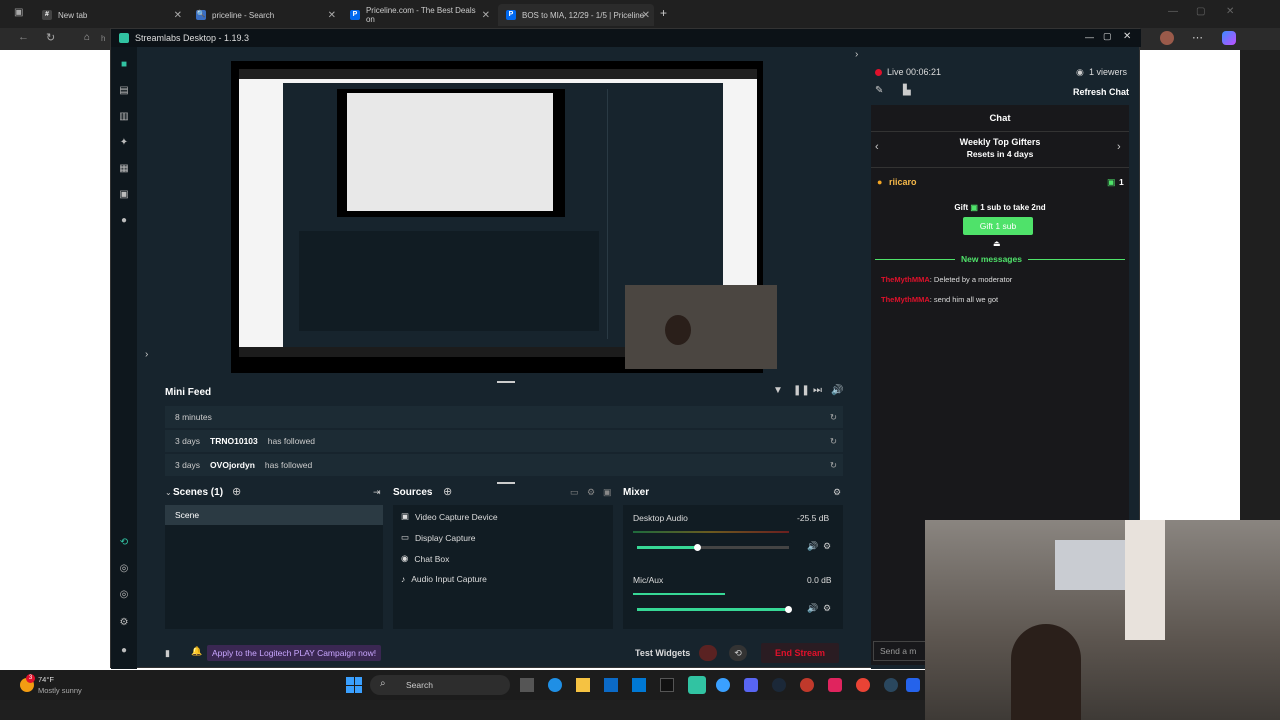 This screenshot has width=1280, height=720. I want to click on taskbar-search: Search, so click(440, 685).